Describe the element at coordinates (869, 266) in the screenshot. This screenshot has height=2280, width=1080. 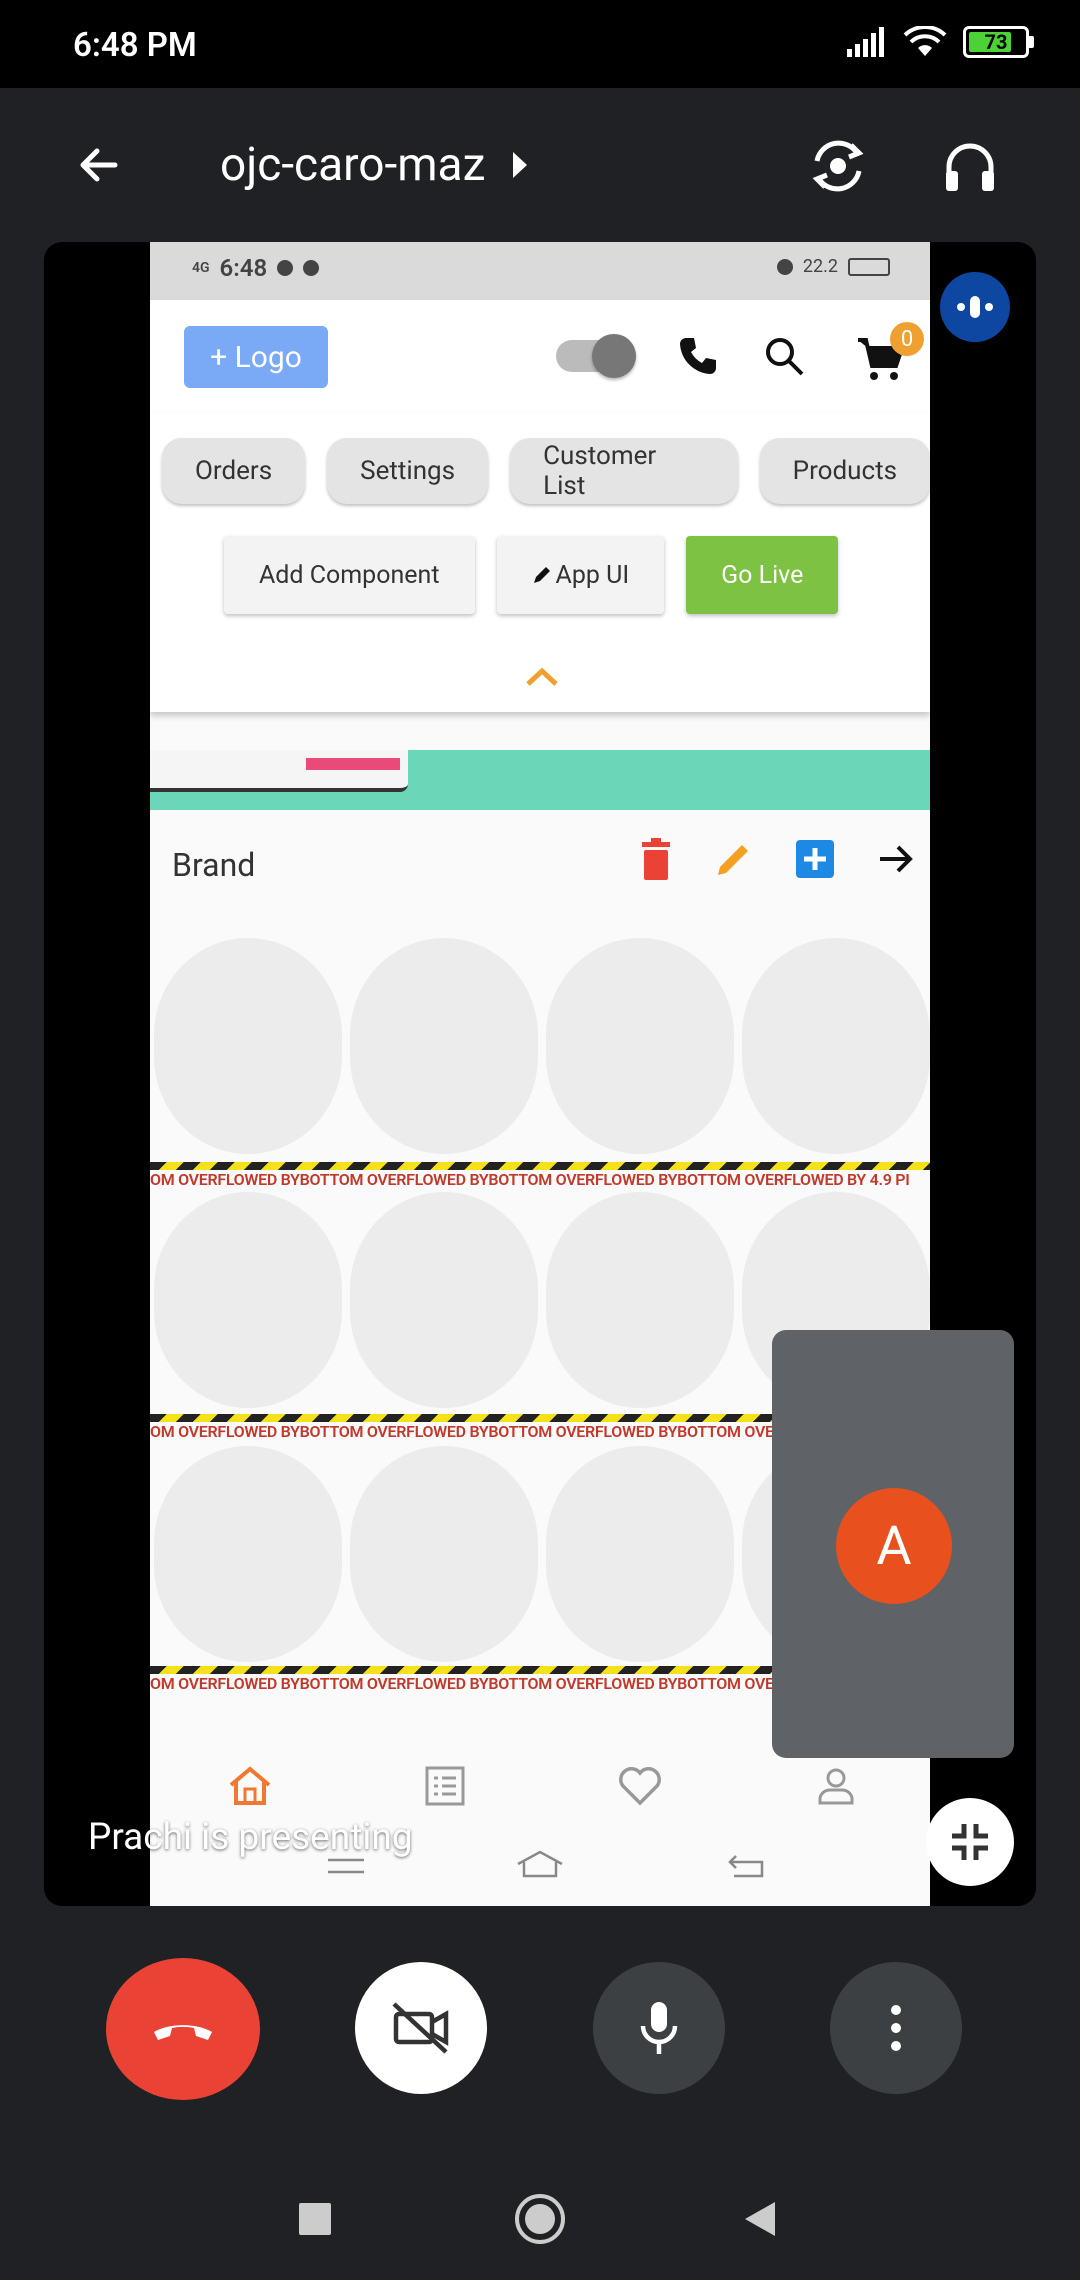
I see `shared-battery-icon` at that location.